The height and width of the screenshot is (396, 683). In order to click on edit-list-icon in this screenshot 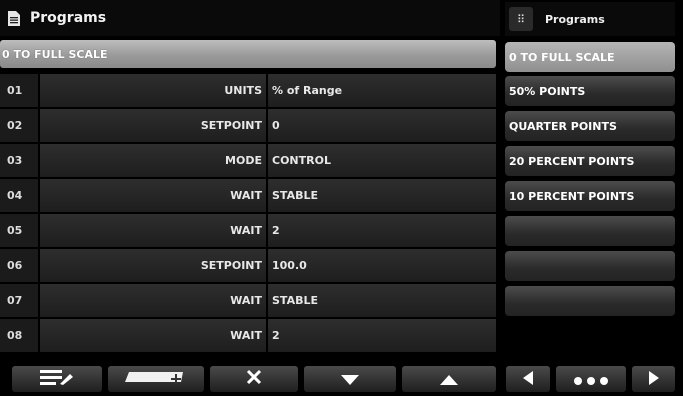, I will do `click(57, 379)`.